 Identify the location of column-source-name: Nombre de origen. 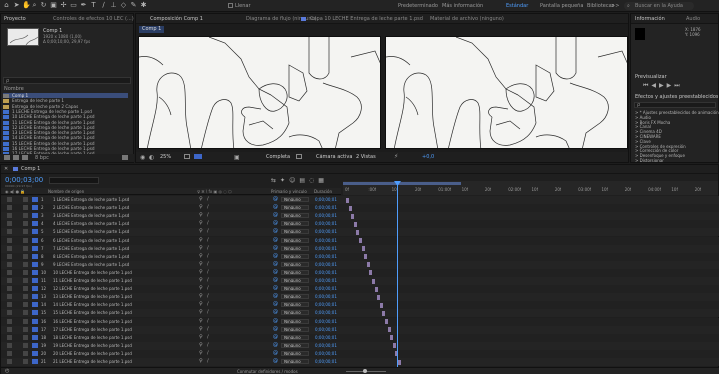
(66, 191).